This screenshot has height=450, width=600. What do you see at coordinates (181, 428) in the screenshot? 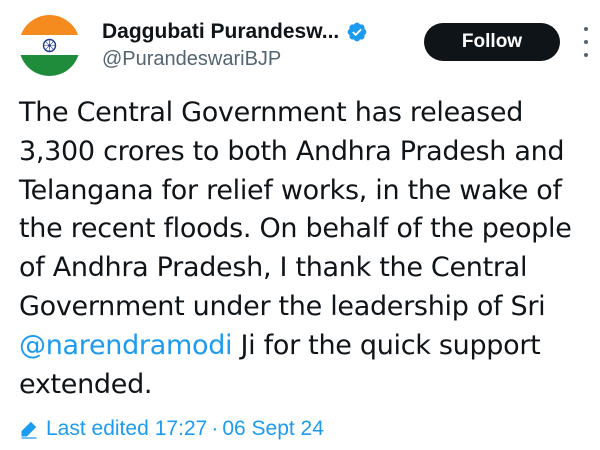
I see `last-edited-time: 17:27` at bounding box center [181, 428].